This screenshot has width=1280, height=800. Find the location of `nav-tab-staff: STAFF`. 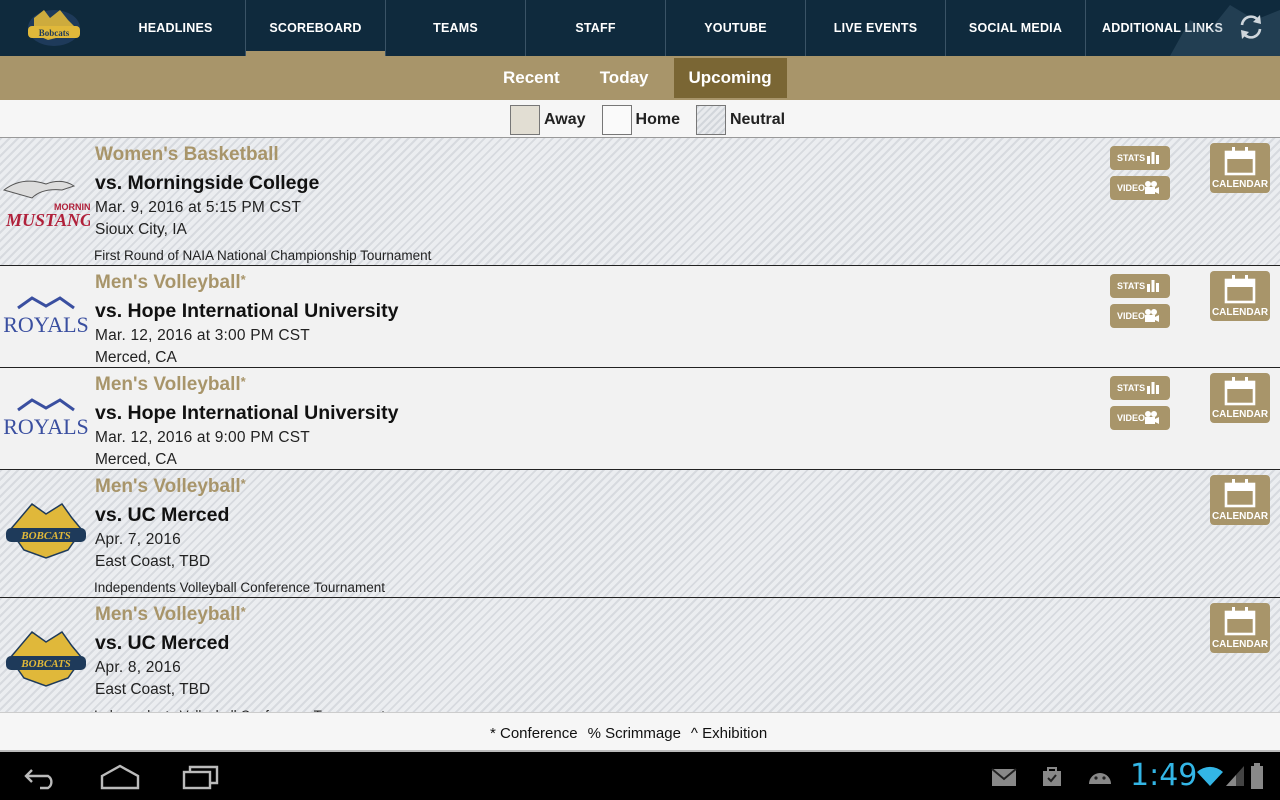

nav-tab-staff: STAFF is located at coordinates (596, 28).